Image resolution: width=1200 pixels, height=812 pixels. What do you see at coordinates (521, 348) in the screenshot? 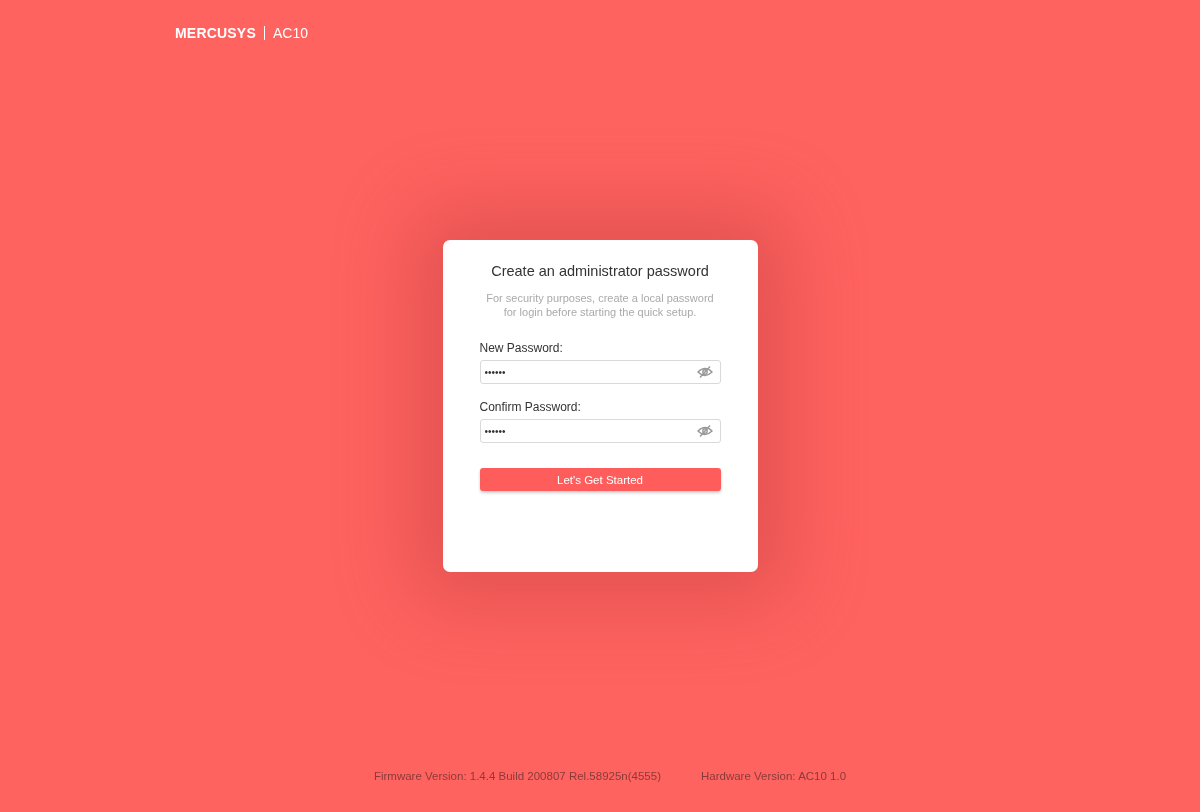
I see `field-label: New Password:` at bounding box center [521, 348].